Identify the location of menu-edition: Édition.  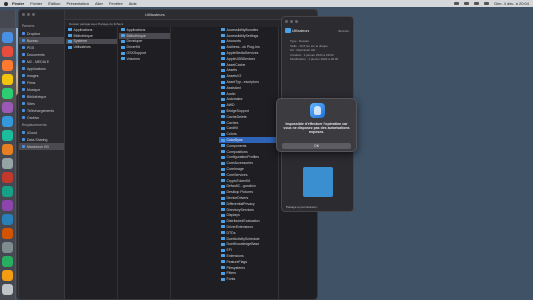
(54, 3).